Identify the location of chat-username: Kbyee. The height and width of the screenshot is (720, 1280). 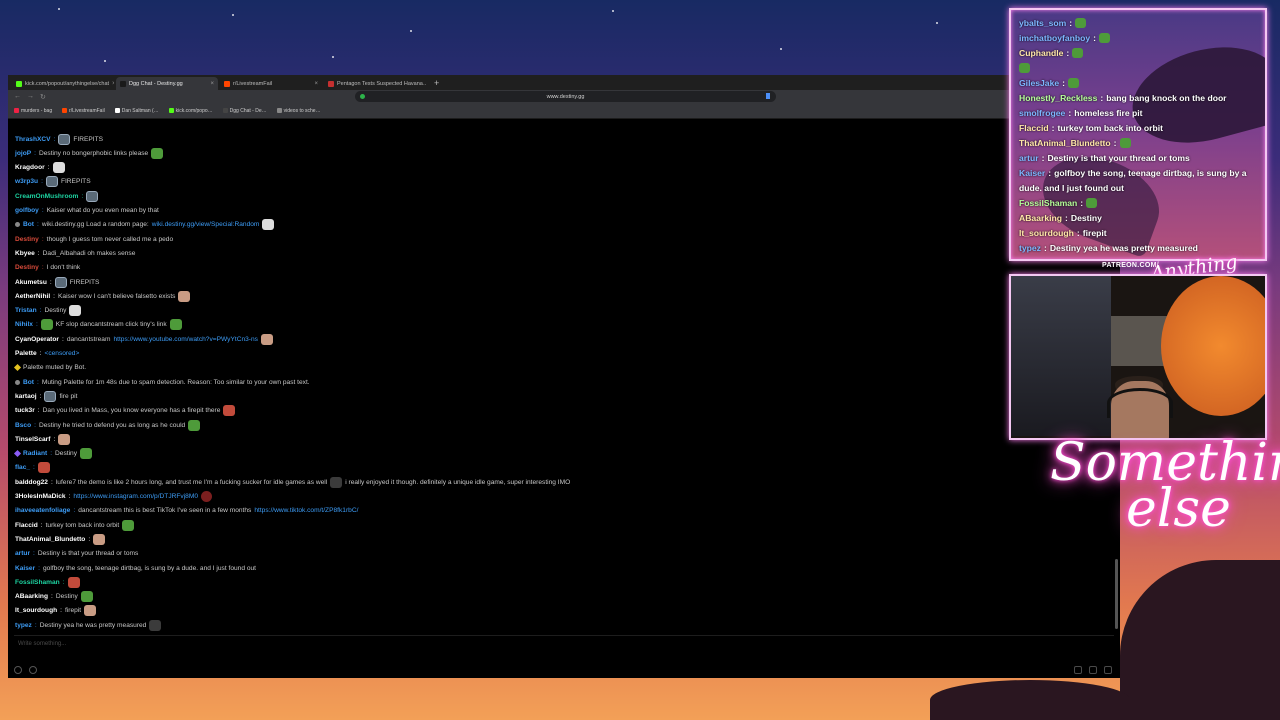
(25, 253).